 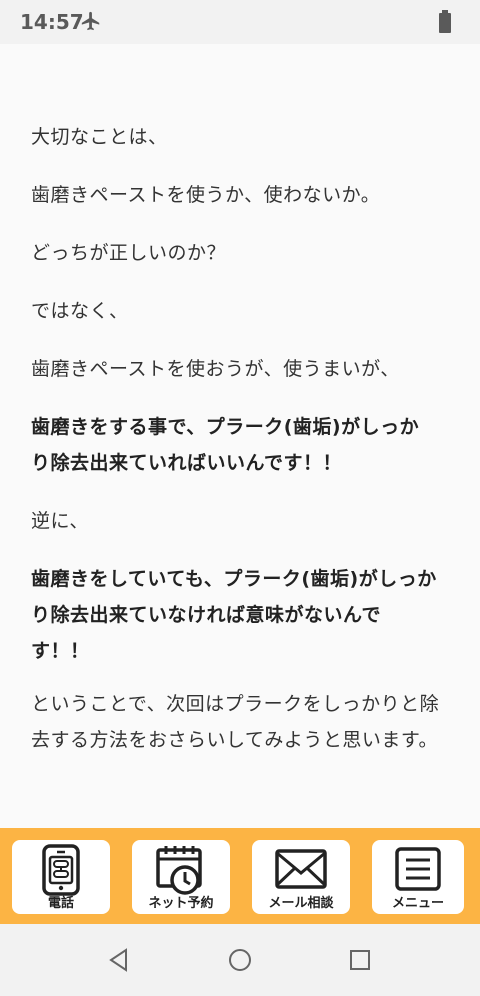 What do you see at coordinates (181, 903) in the screenshot?
I see `web-reservation-label: ネット予約` at bounding box center [181, 903].